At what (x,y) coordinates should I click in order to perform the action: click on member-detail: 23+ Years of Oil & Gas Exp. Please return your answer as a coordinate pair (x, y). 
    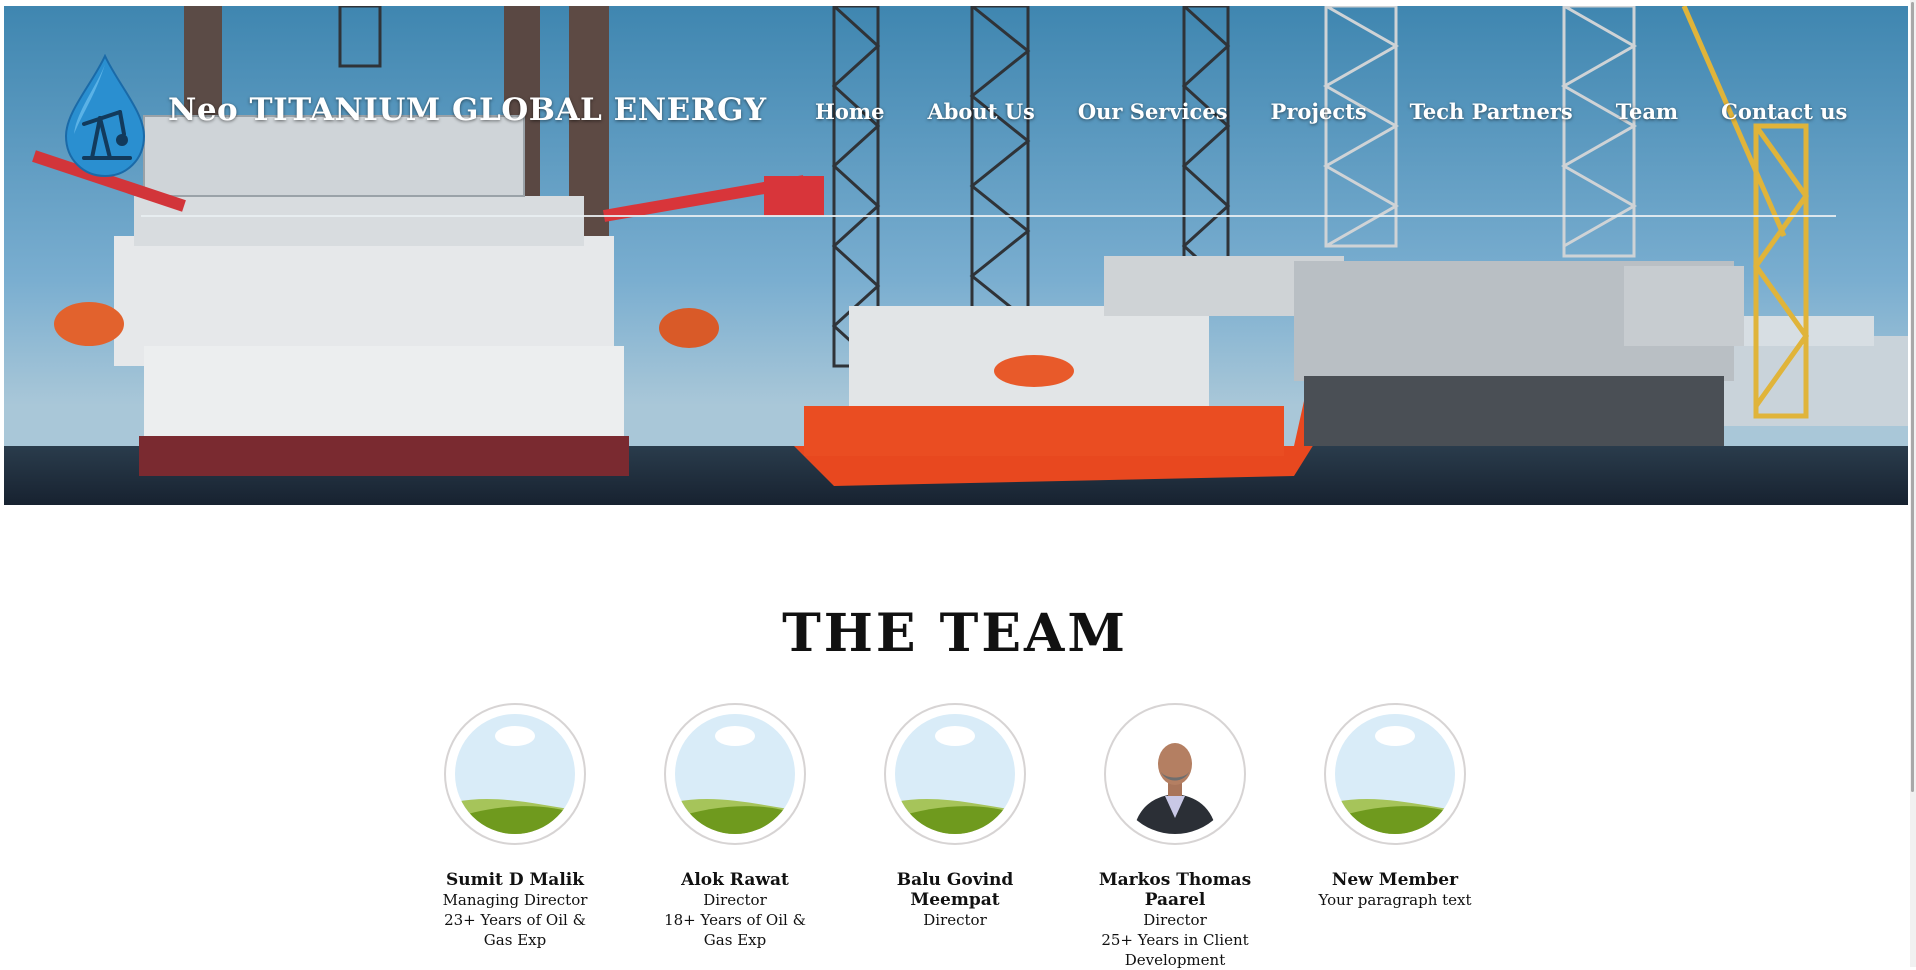
    Looking at the image, I should click on (515, 930).